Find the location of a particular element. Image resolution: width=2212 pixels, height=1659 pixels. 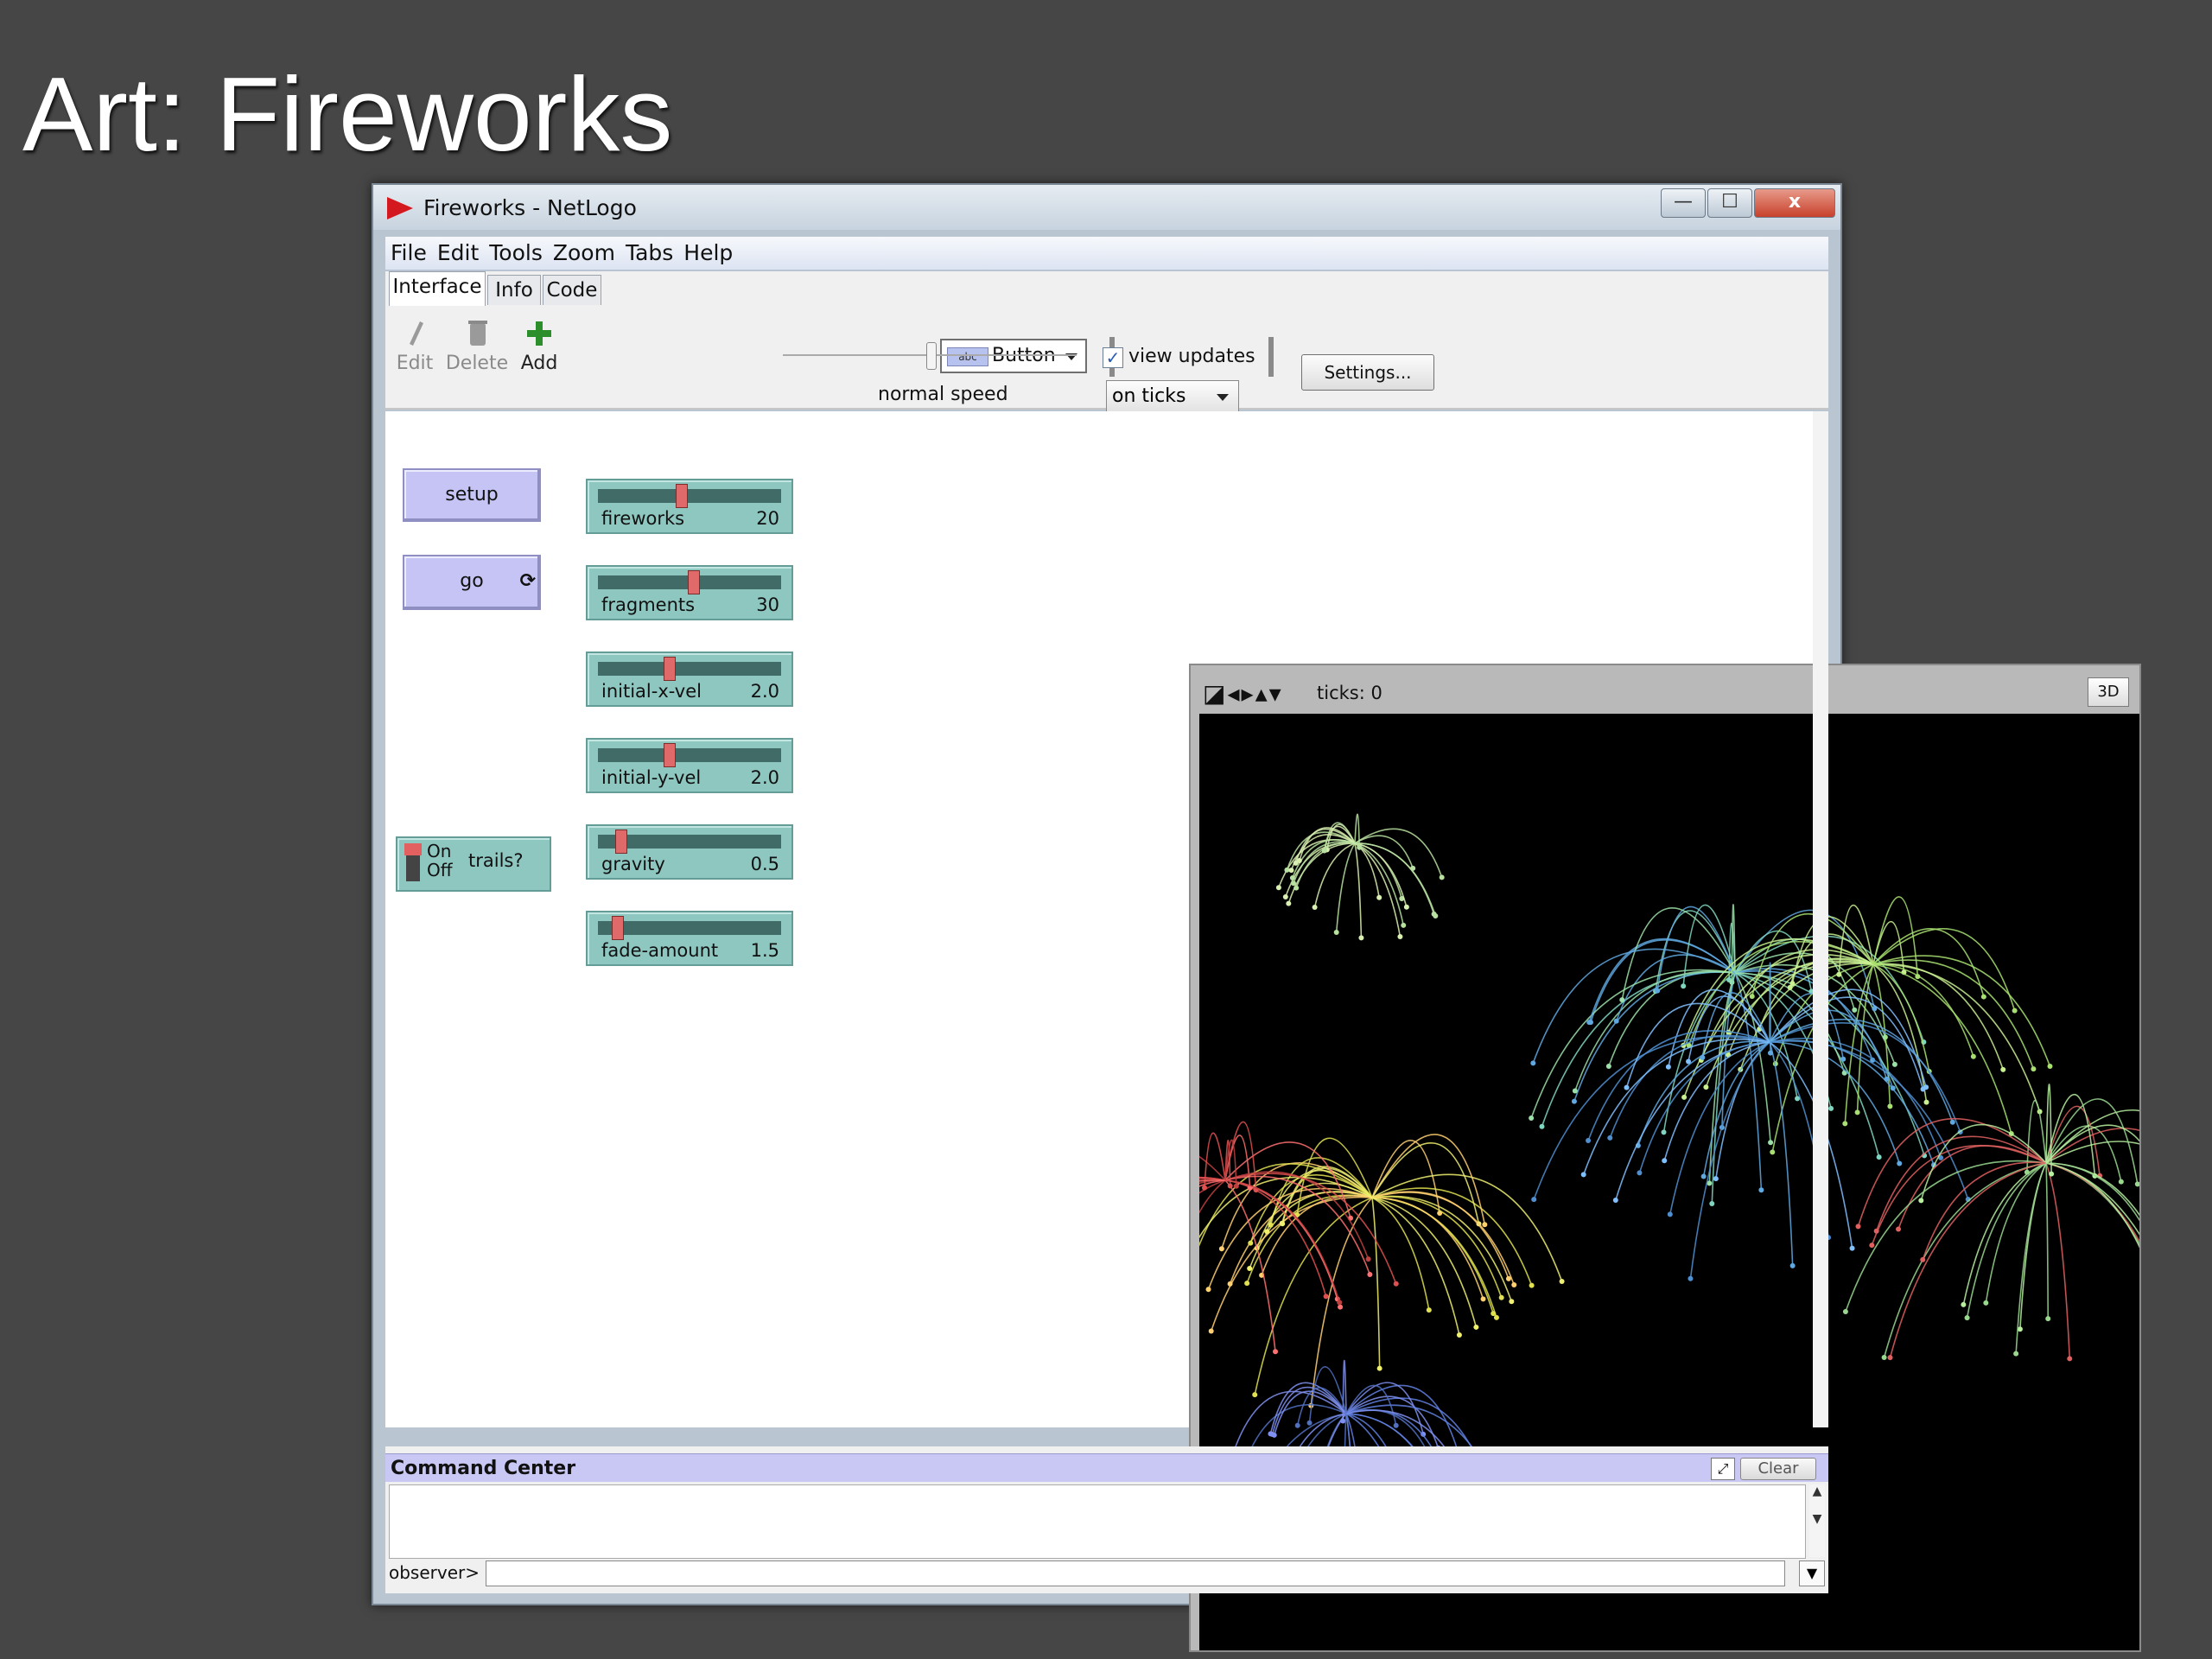

widget-type-select: abc Button is located at coordinates (1013, 356).